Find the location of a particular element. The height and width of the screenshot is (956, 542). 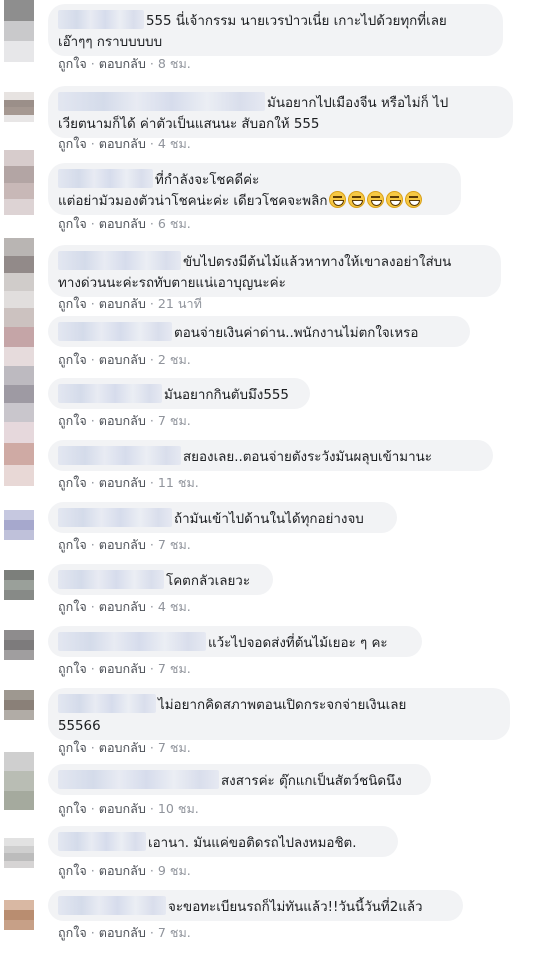

comment-actions: ถูกใจ · ตอบกลับ · 7 ชม. is located at coordinates (124, 421).